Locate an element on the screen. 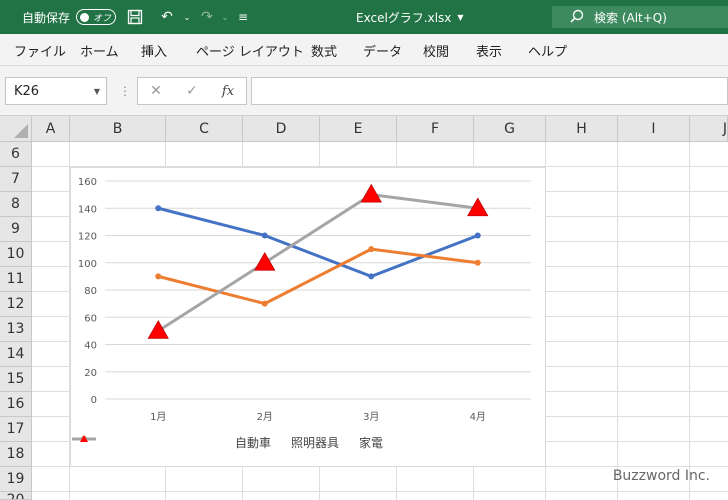  legend-item: 照明器具 is located at coordinates (205, 442).